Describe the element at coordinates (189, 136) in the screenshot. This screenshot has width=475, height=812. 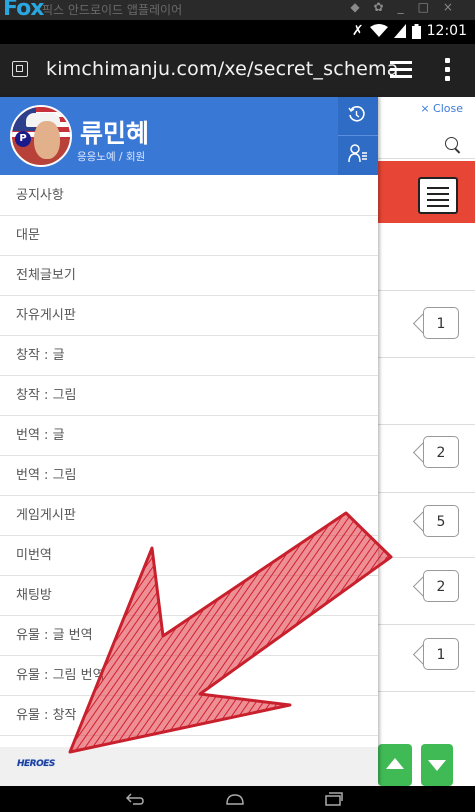
I see `drawer-header: P 류민혜 응응노예 / 회원` at that location.